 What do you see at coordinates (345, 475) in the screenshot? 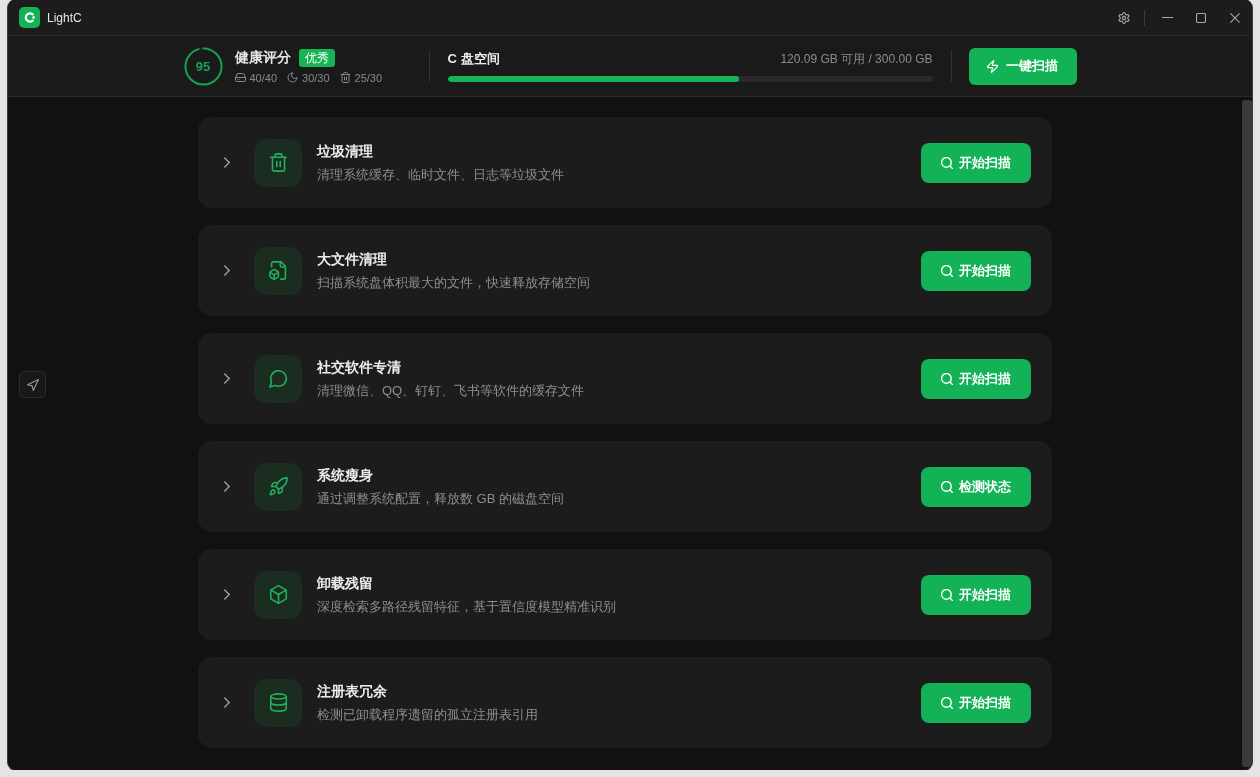
I see `tool-title: 系统瘦身` at bounding box center [345, 475].